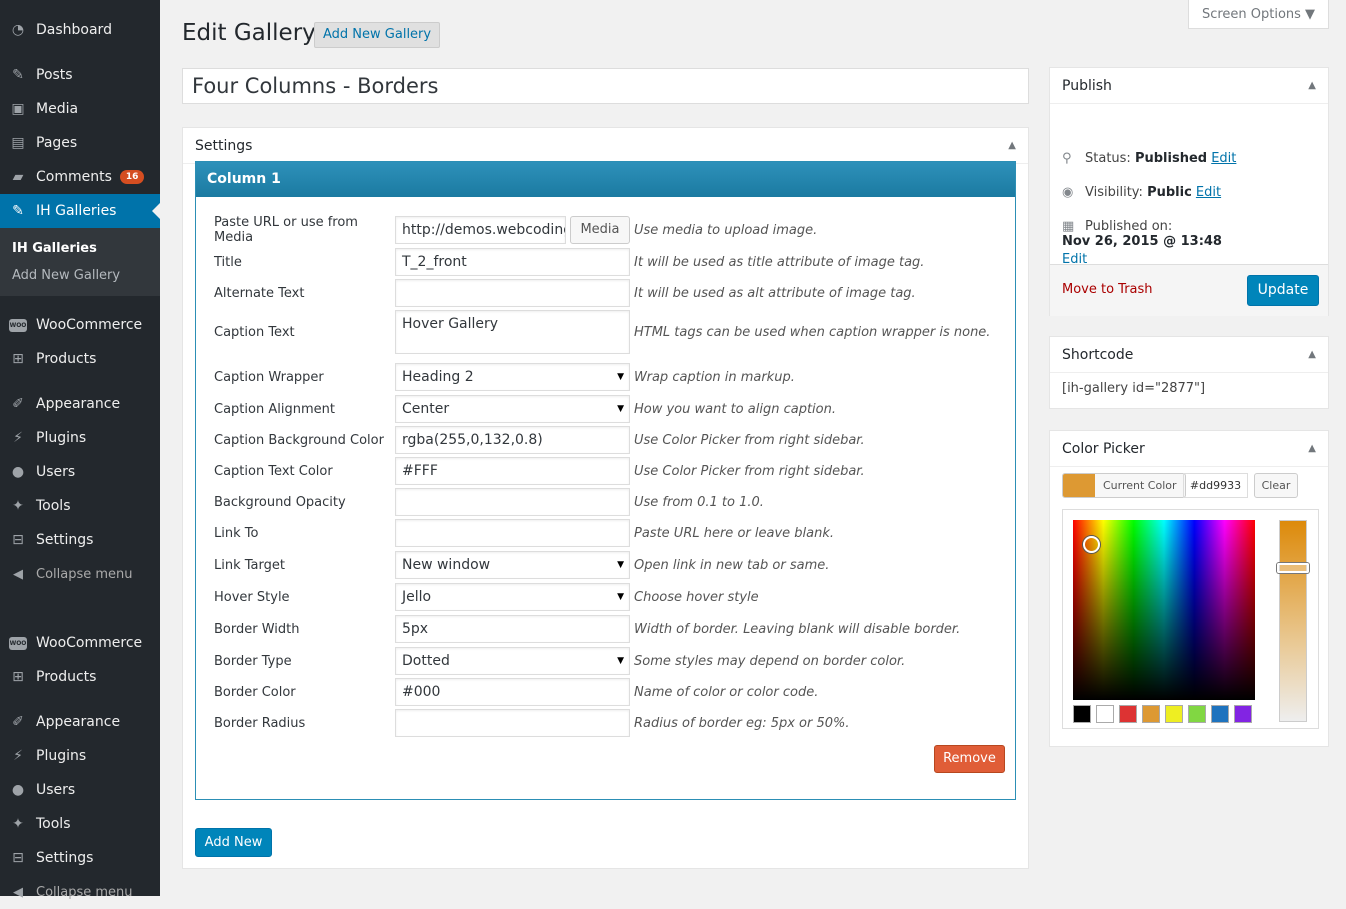  Describe the element at coordinates (80, 438) in the screenshot. I see `menu-plugins: ⚡ Plugins` at that location.